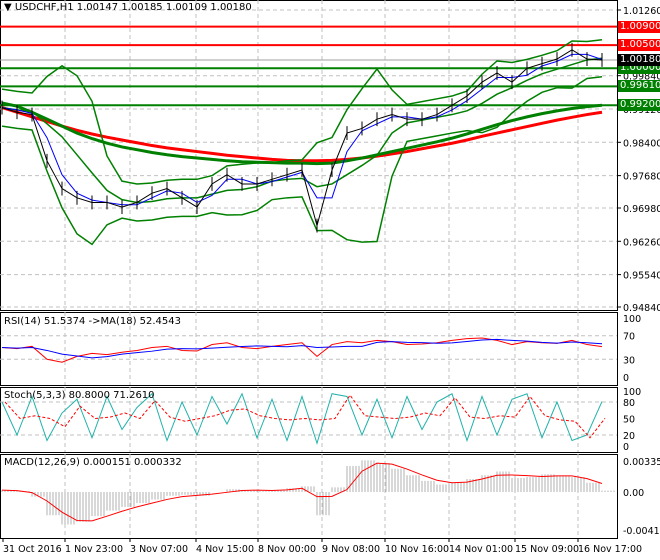 Image resolution: width=660 pixels, height=560 pixels. I want to click on rsi-line, so click(302, 350).